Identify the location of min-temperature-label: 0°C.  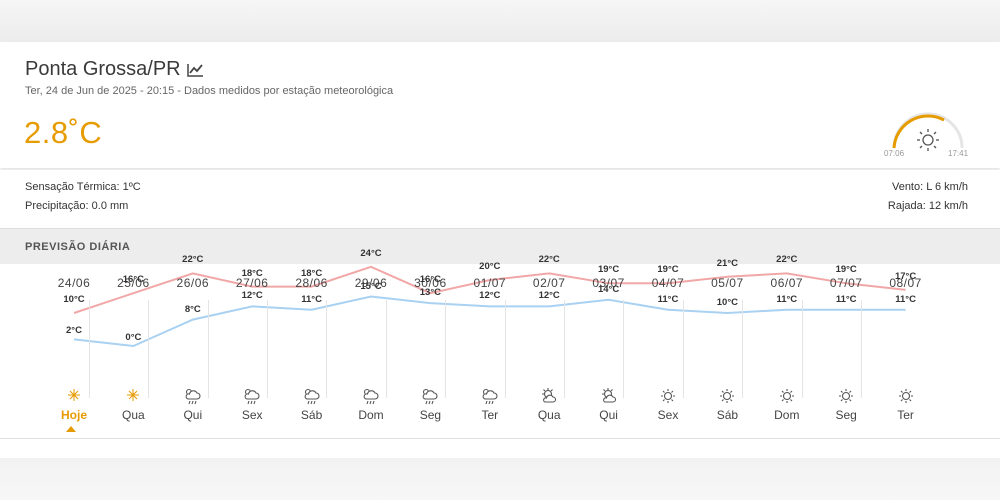
(133, 337).